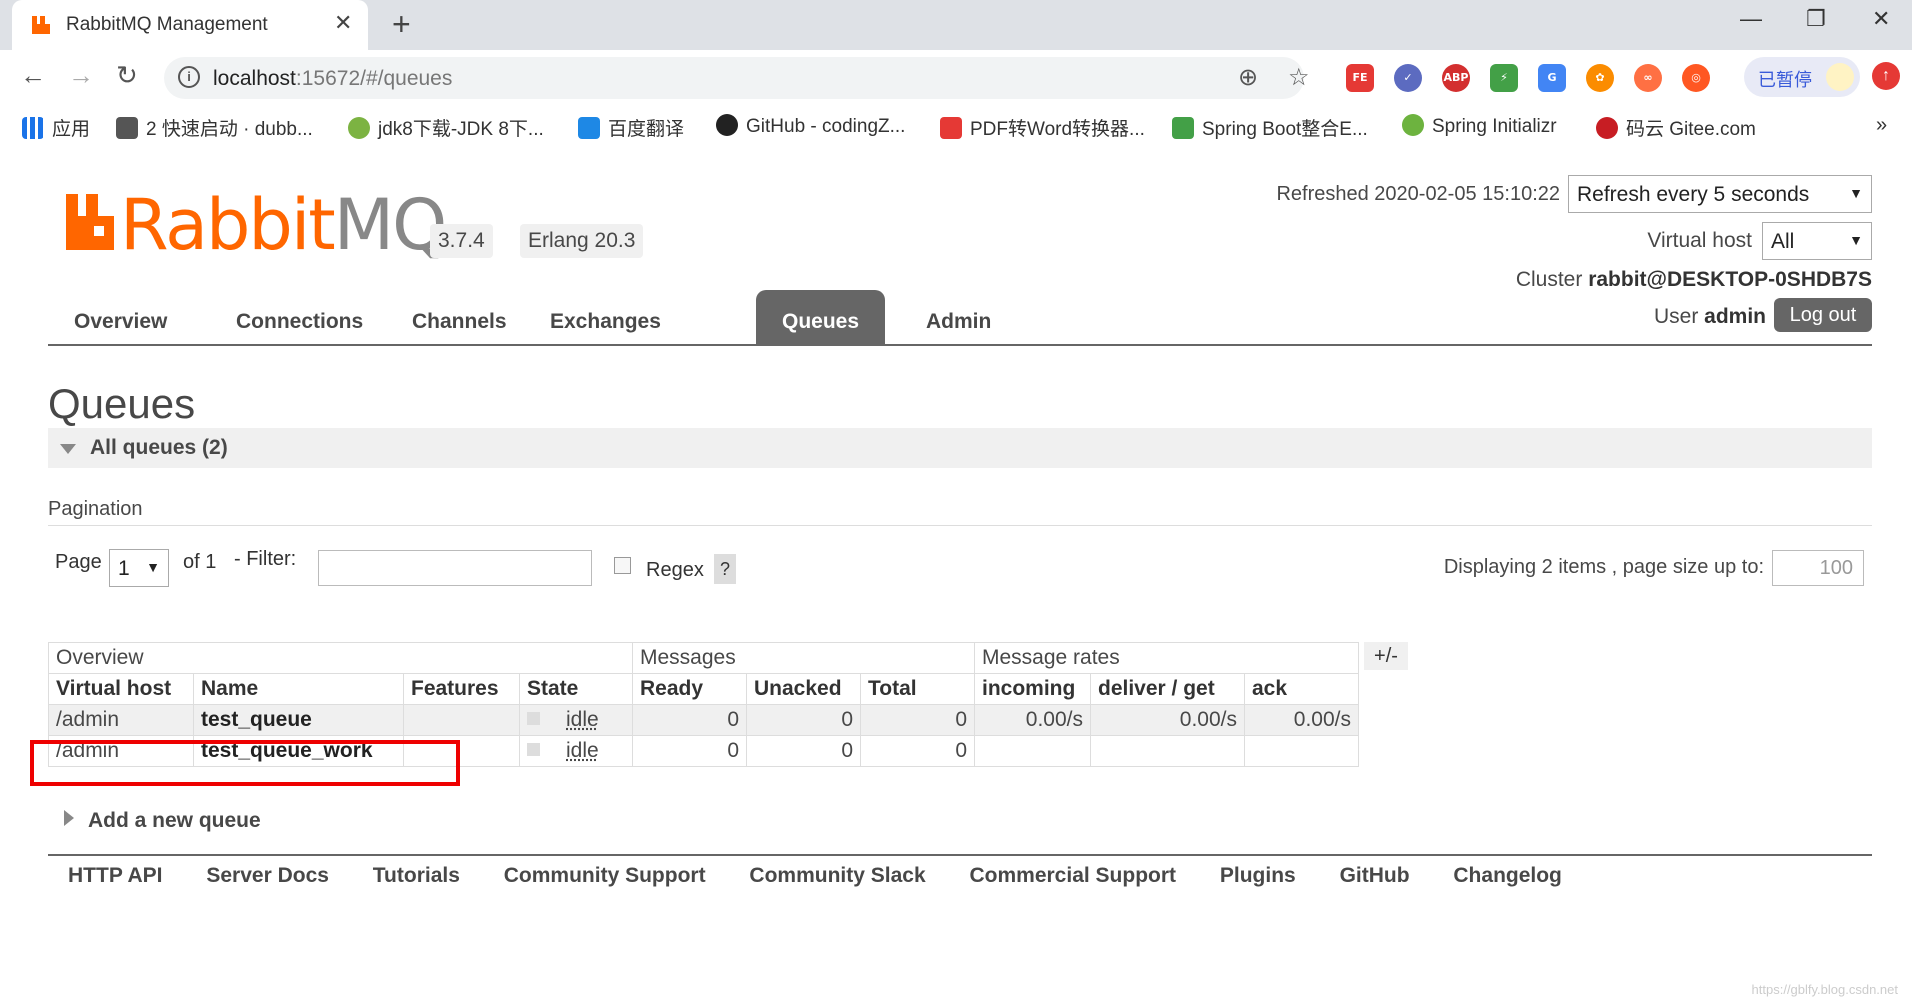 The image size is (1912, 1005). I want to click on tab-admin: Admin, so click(958, 317).